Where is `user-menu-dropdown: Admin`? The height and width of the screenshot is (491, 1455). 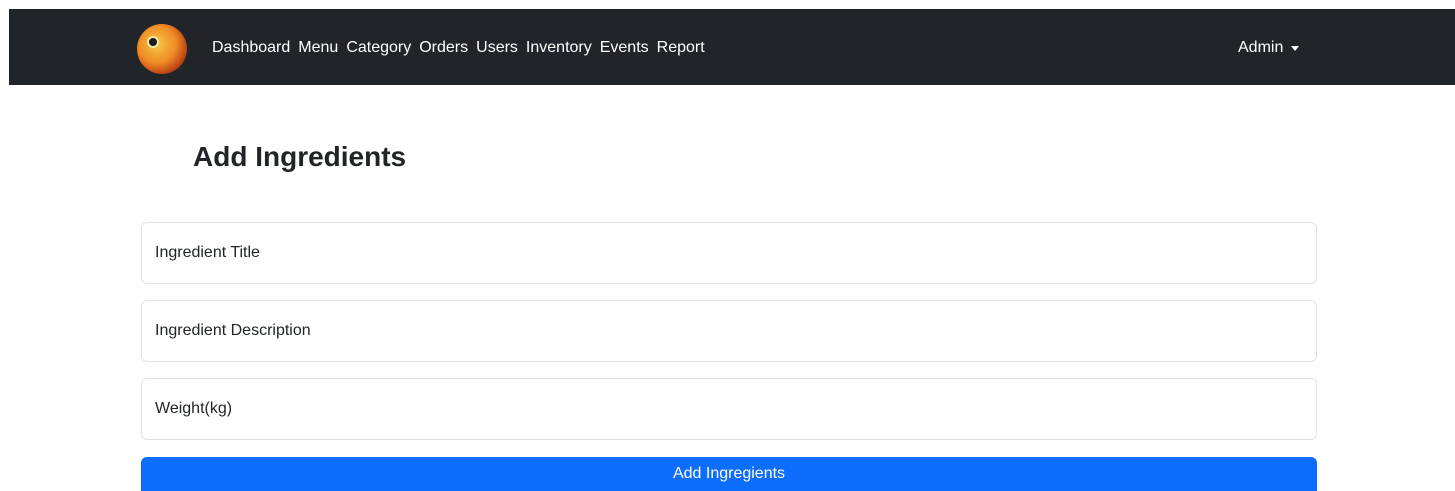 user-menu-dropdown: Admin is located at coordinates (1269, 48).